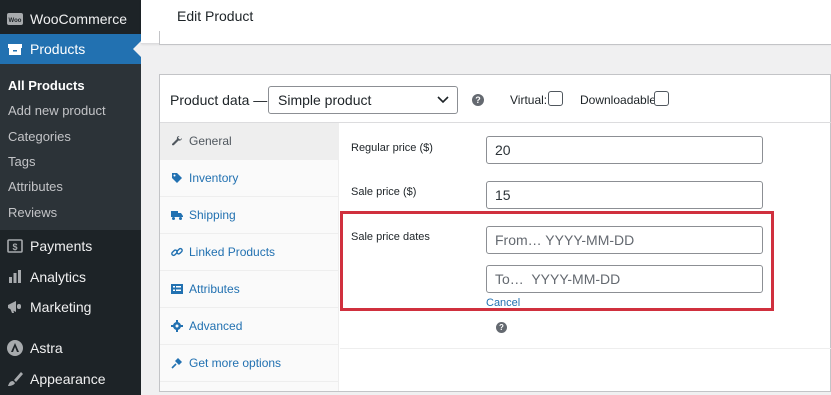 The width and height of the screenshot is (831, 395). I want to click on product-type-value: Simple product, so click(325, 100).